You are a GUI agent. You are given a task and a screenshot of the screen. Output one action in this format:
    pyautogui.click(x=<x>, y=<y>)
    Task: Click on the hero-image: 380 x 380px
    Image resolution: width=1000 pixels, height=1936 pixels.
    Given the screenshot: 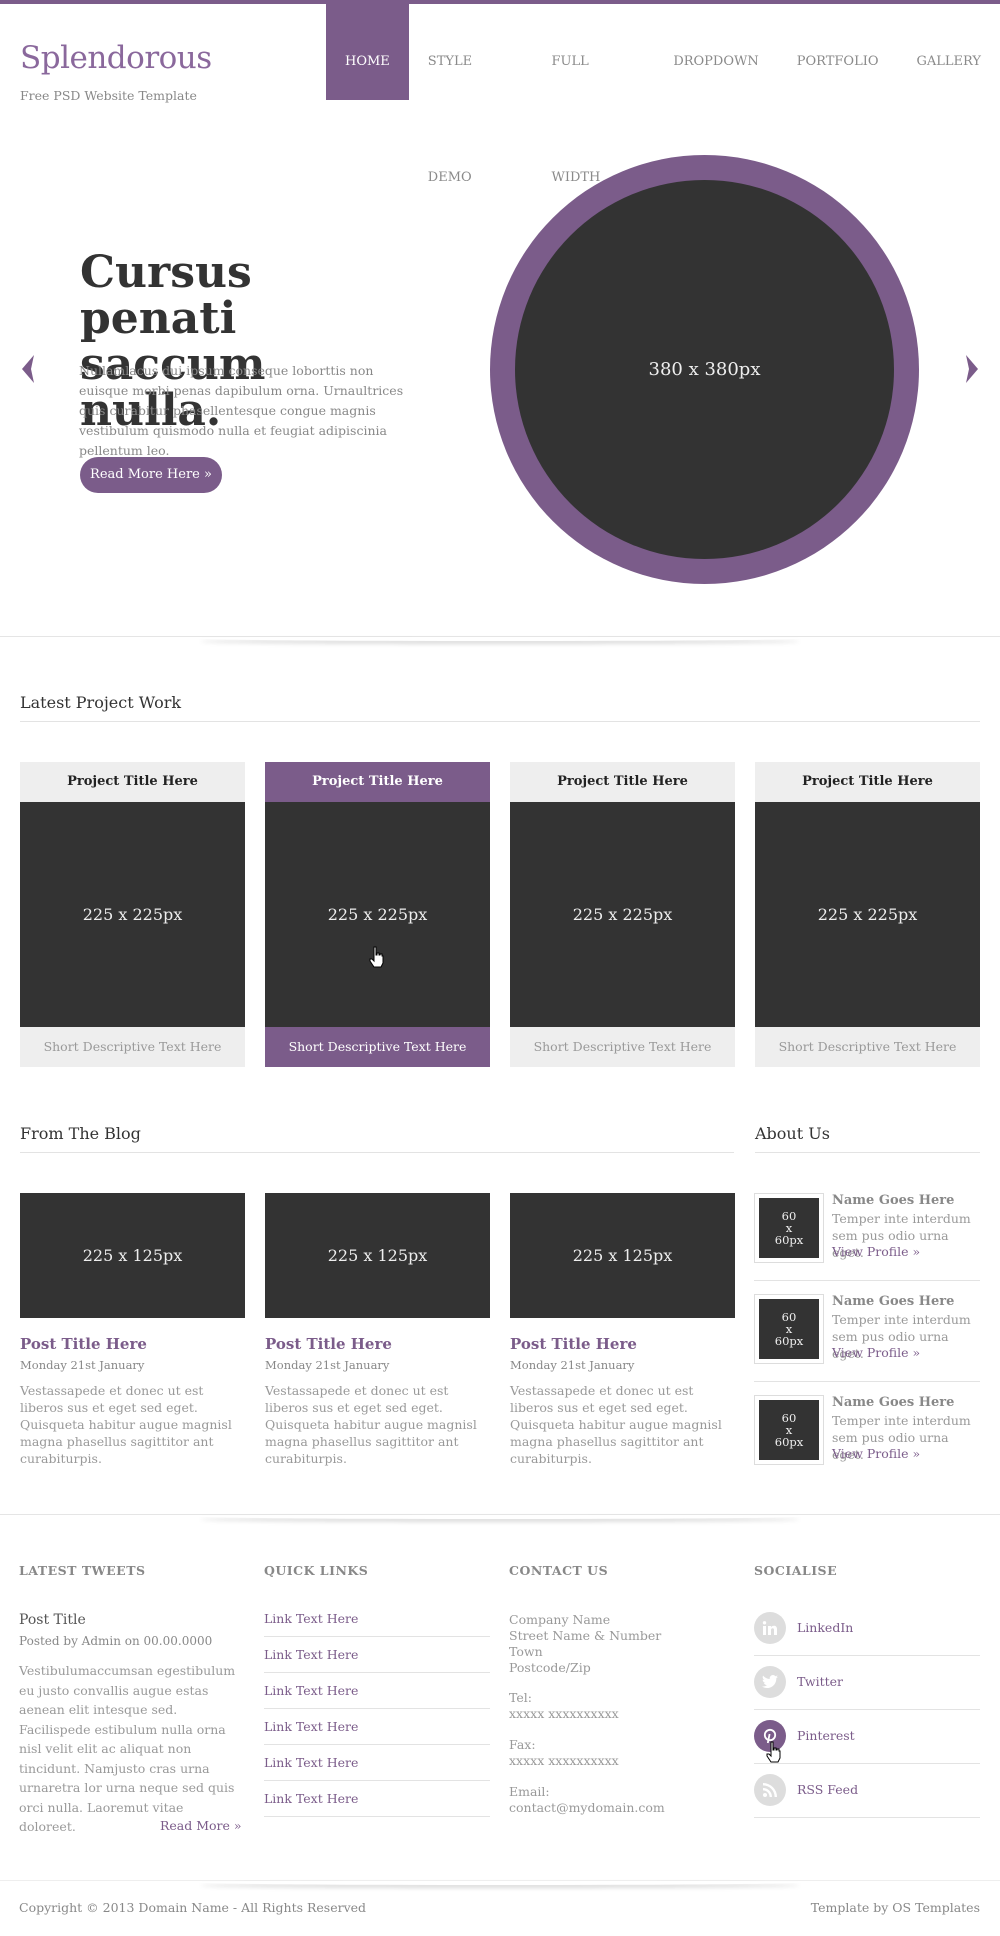 What is the action you would take?
    pyautogui.click(x=704, y=369)
    